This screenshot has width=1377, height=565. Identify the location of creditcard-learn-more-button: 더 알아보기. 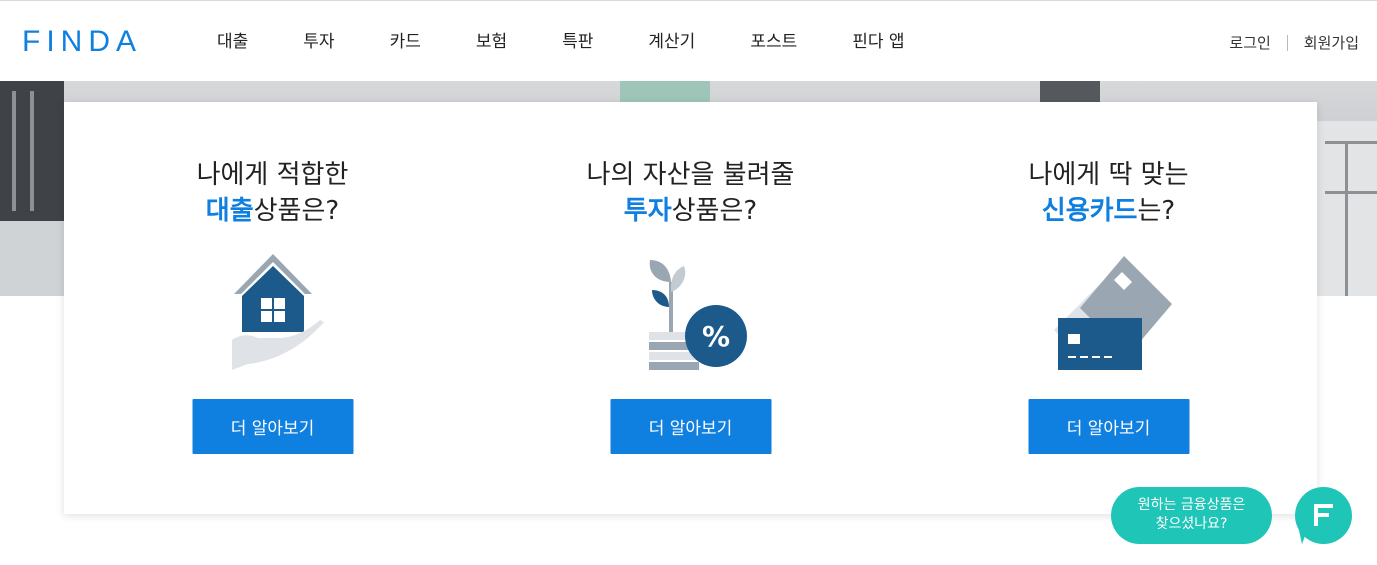
(1108, 426).